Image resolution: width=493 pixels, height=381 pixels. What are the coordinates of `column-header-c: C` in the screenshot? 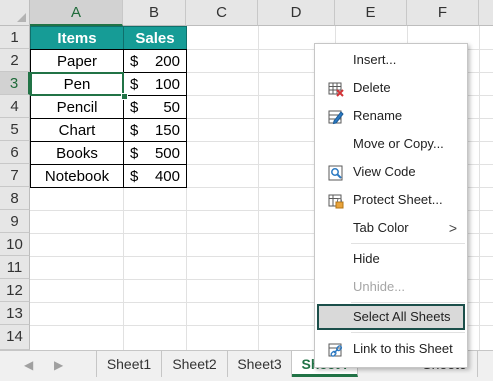 It's located at (222, 13).